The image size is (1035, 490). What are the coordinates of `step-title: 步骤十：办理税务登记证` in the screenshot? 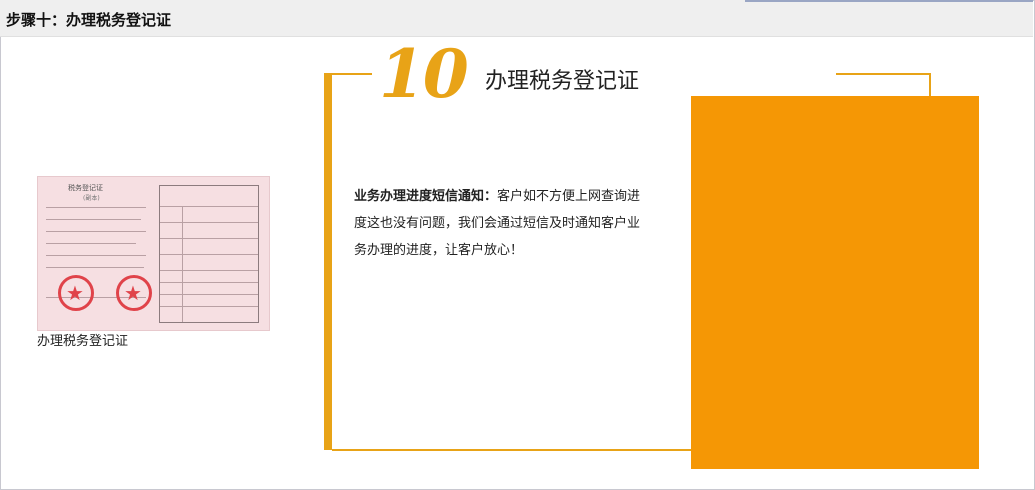 It's located at (89, 20).